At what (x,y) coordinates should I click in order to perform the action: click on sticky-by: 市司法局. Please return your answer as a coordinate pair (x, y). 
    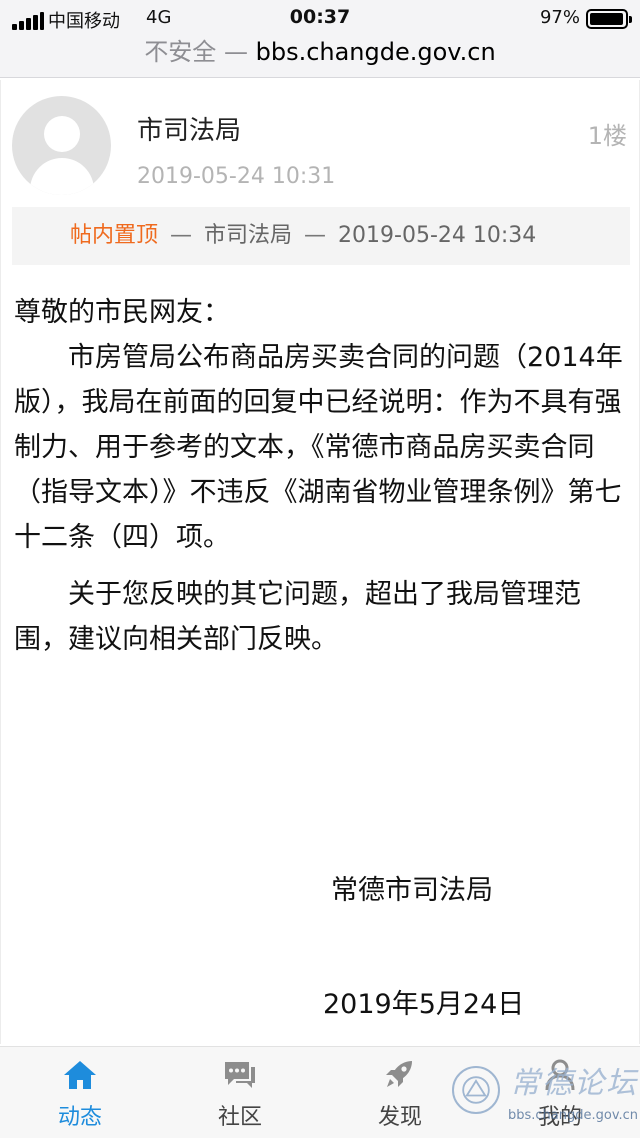
    Looking at the image, I should click on (248, 235).